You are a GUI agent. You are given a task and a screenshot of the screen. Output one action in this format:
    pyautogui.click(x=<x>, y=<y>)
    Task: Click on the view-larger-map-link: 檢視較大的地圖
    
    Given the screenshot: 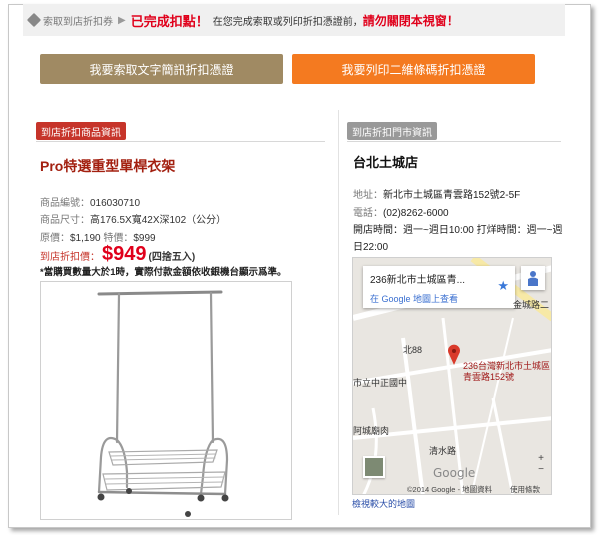 What is the action you would take?
    pyautogui.click(x=383, y=503)
    